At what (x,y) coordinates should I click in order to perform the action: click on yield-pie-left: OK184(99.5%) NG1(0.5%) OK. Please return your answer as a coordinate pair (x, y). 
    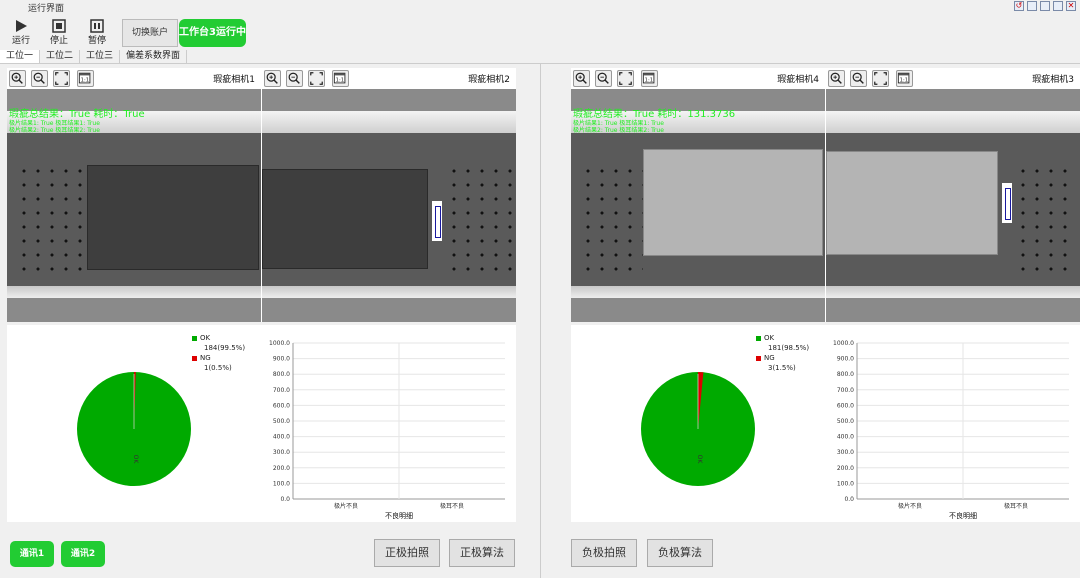
    Looking at the image, I should click on (134, 423).